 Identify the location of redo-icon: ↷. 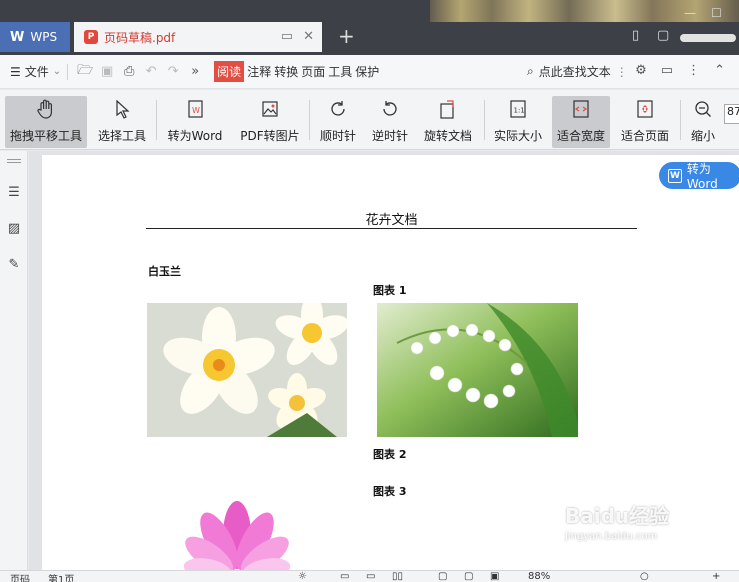
(173, 71).